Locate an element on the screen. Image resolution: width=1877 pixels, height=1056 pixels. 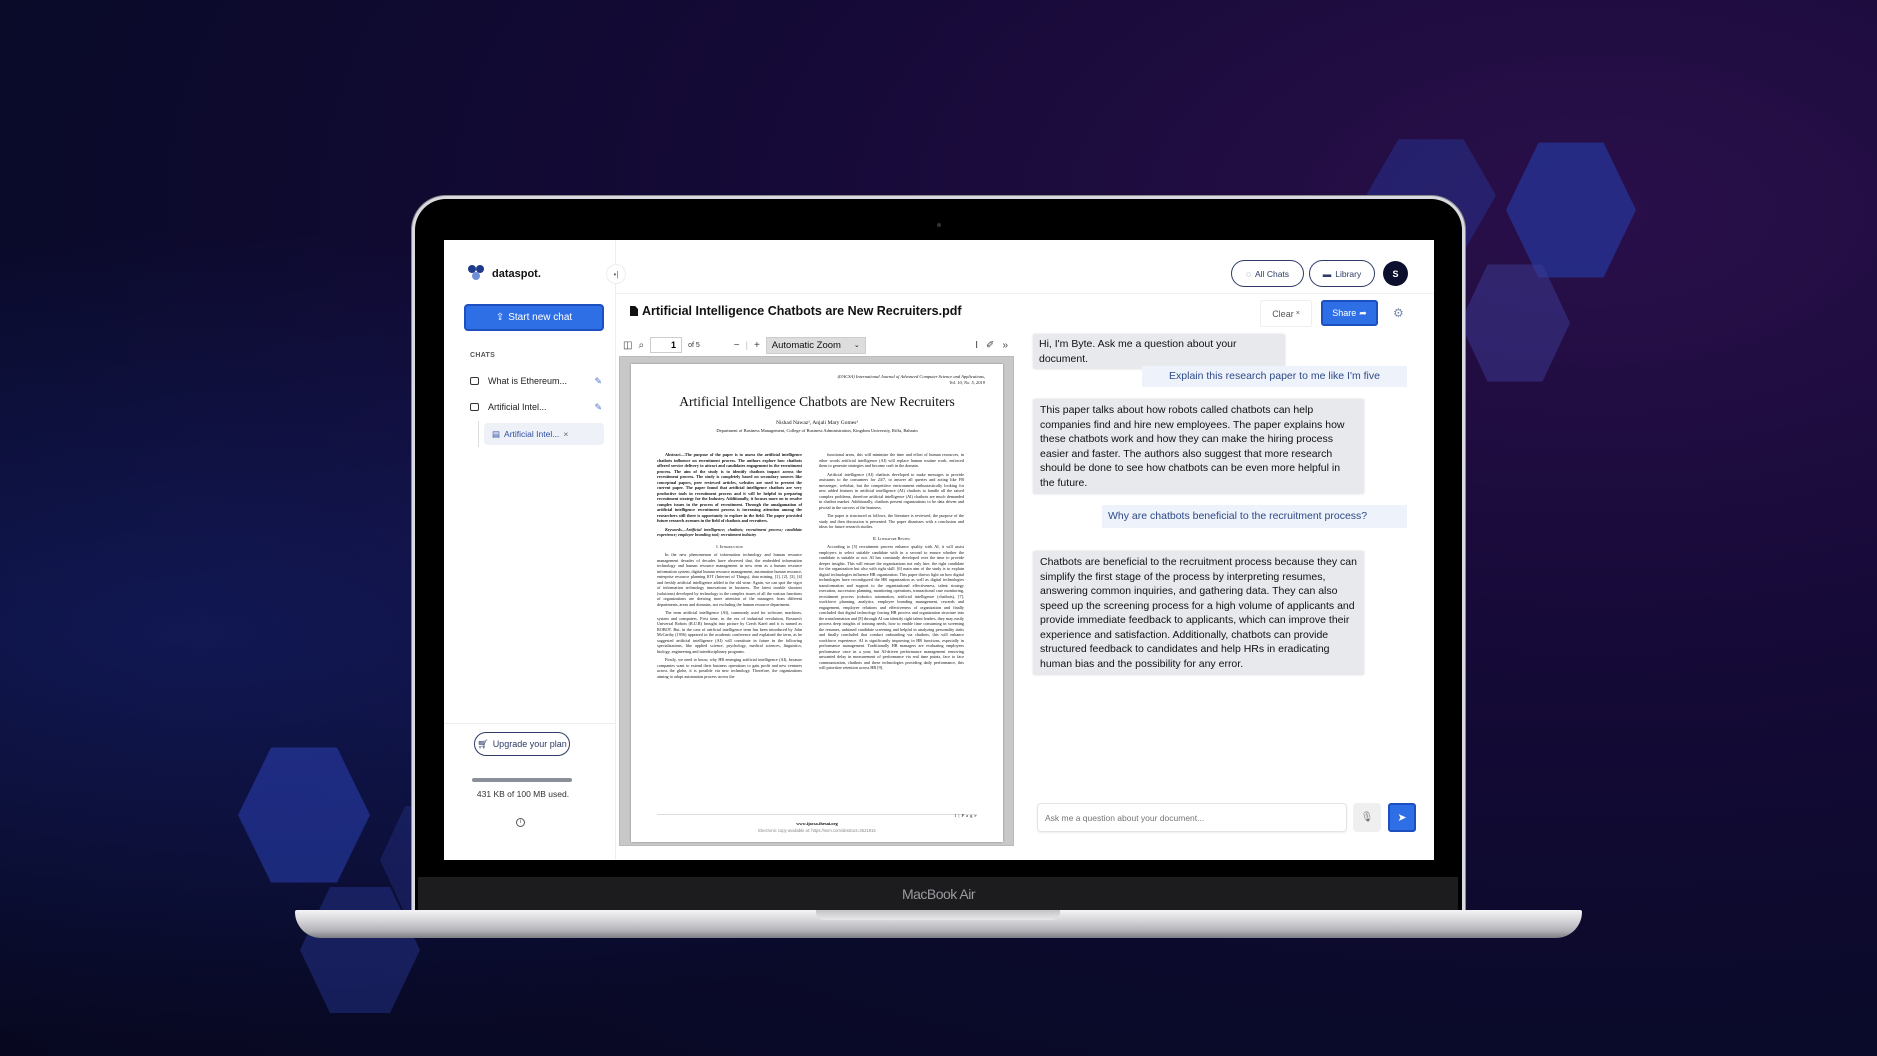
search-icon: ⌕ is located at coordinates (641, 345).